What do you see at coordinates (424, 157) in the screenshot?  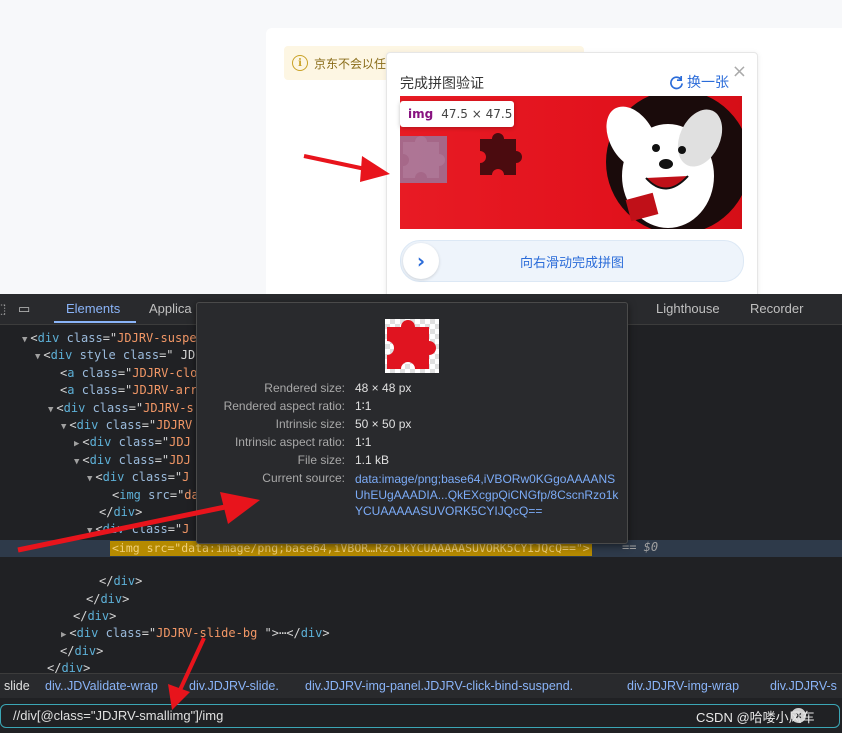 I see `puzzle-piece` at bounding box center [424, 157].